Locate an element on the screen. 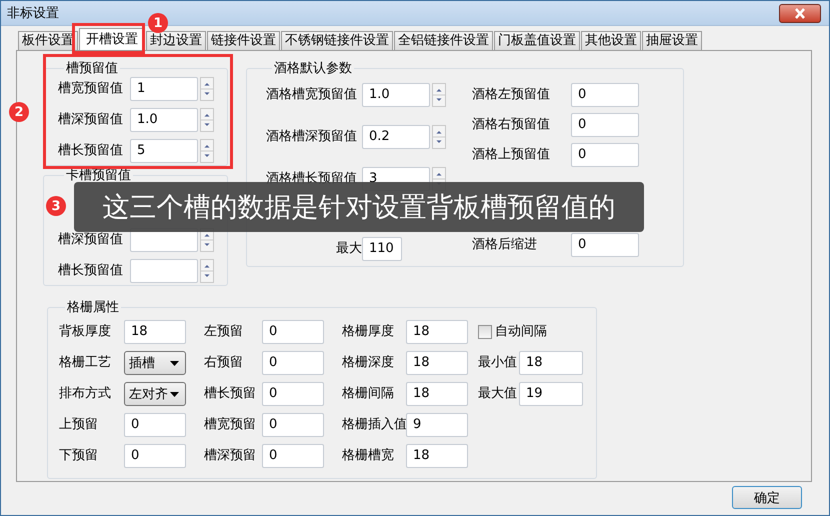 The width and height of the screenshot is (830, 516). field-label: 格栅插入值 is located at coordinates (374, 425).